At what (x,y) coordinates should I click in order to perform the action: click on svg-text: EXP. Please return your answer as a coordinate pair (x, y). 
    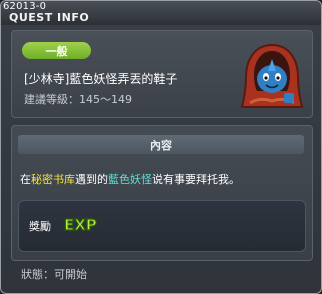
    Looking at the image, I should click on (80, 225).